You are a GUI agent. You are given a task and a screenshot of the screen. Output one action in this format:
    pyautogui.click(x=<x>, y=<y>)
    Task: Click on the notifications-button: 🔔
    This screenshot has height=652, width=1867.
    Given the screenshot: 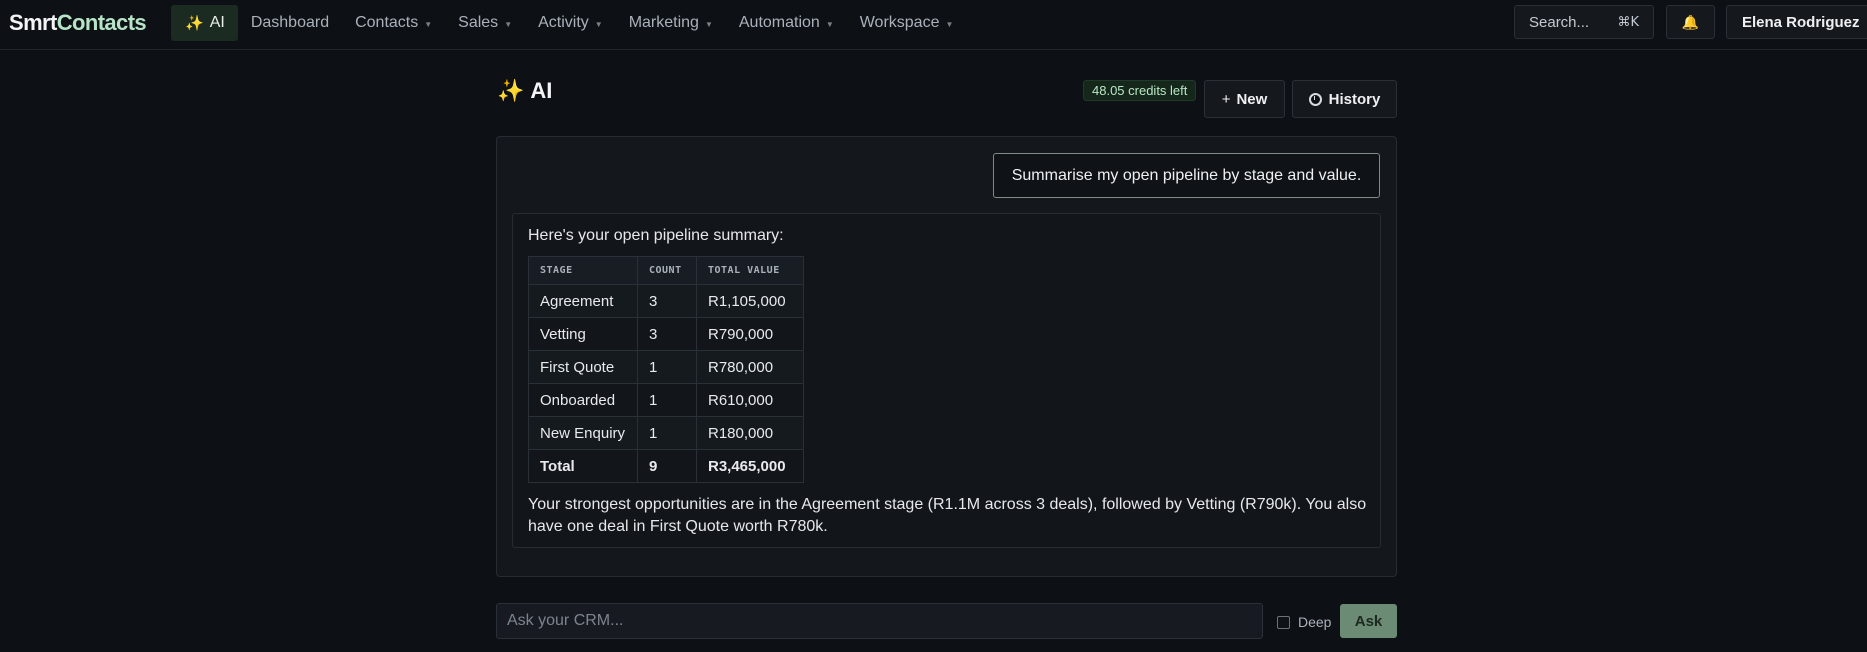 What is the action you would take?
    pyautogui.click(x=1690, y=22)
    